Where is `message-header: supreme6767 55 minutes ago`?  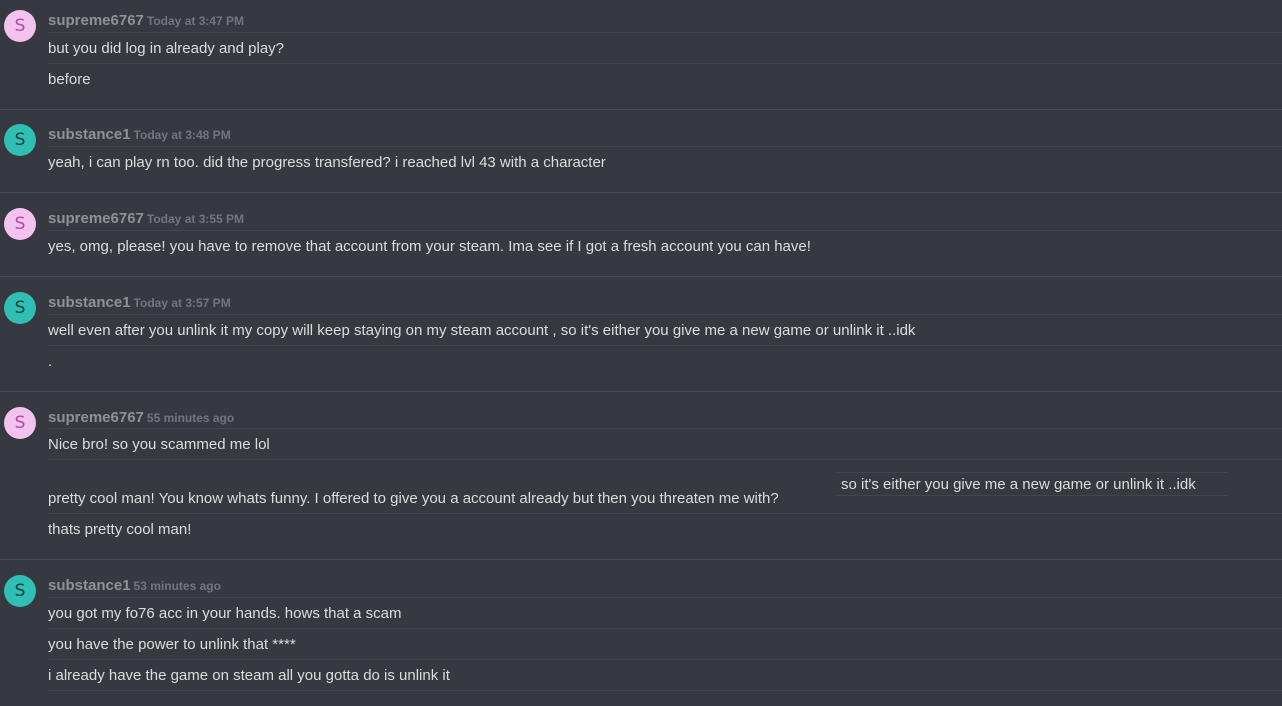 message-header: supreme6767 55 minutes ago is located at coordinates (141, 418).